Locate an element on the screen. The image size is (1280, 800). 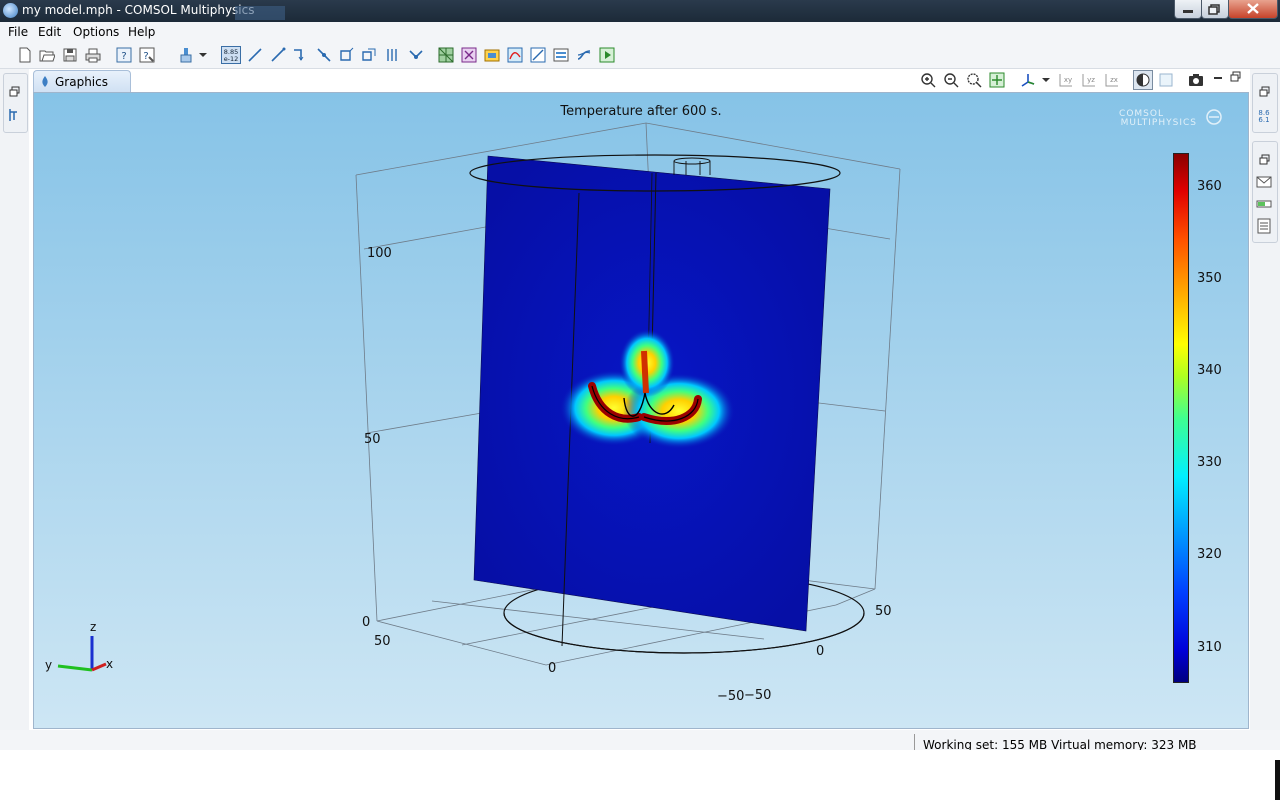
window-edge is located at coordinates (1277, 780).